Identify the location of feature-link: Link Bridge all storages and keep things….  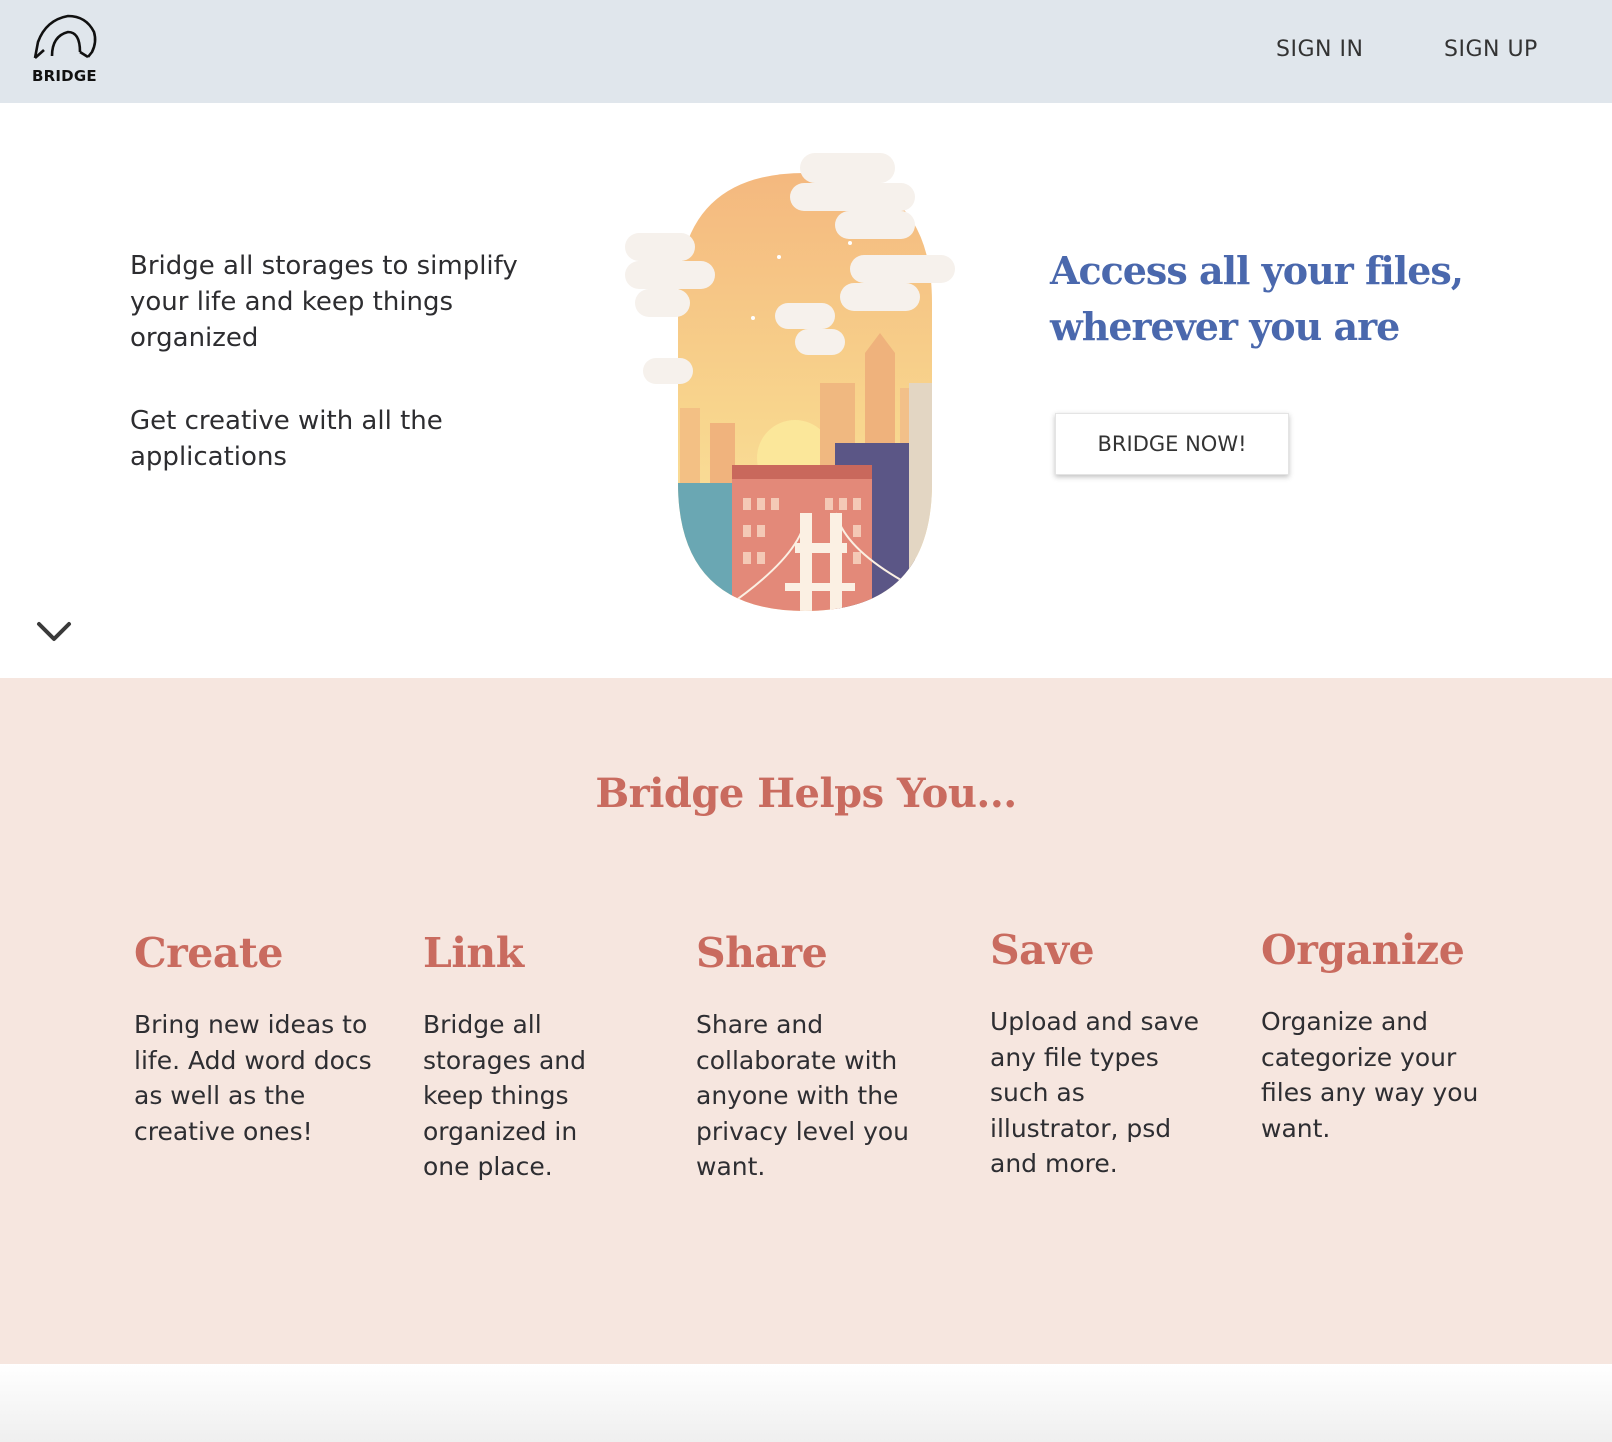
(523, 1057).